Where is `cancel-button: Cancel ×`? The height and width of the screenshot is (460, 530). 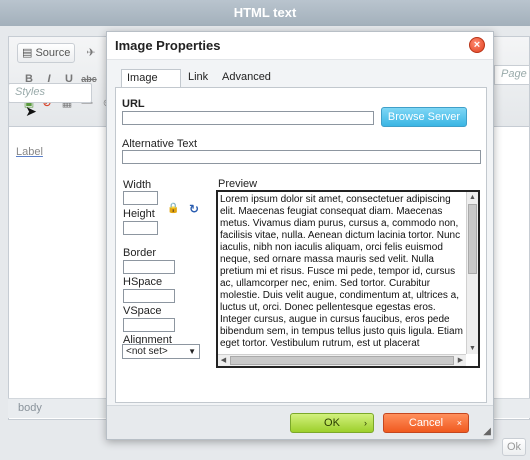
cancel-button: Cancel × is located at coordinates (426, 423).